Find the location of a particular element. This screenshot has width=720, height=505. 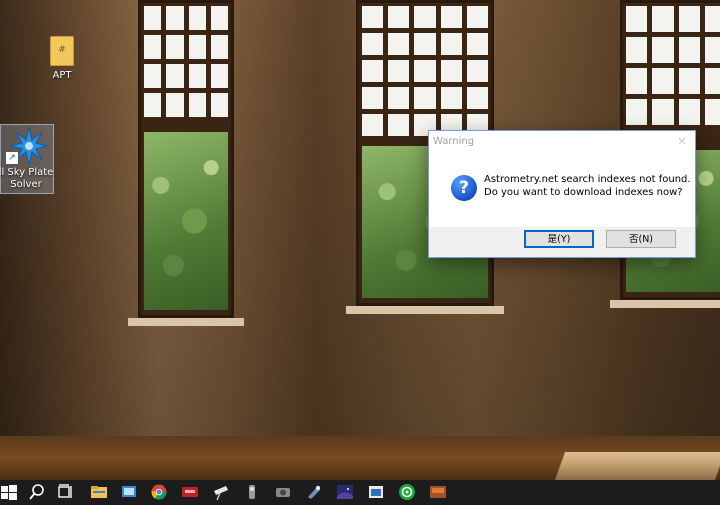

folder-icon is located at coordinates (62, 51).